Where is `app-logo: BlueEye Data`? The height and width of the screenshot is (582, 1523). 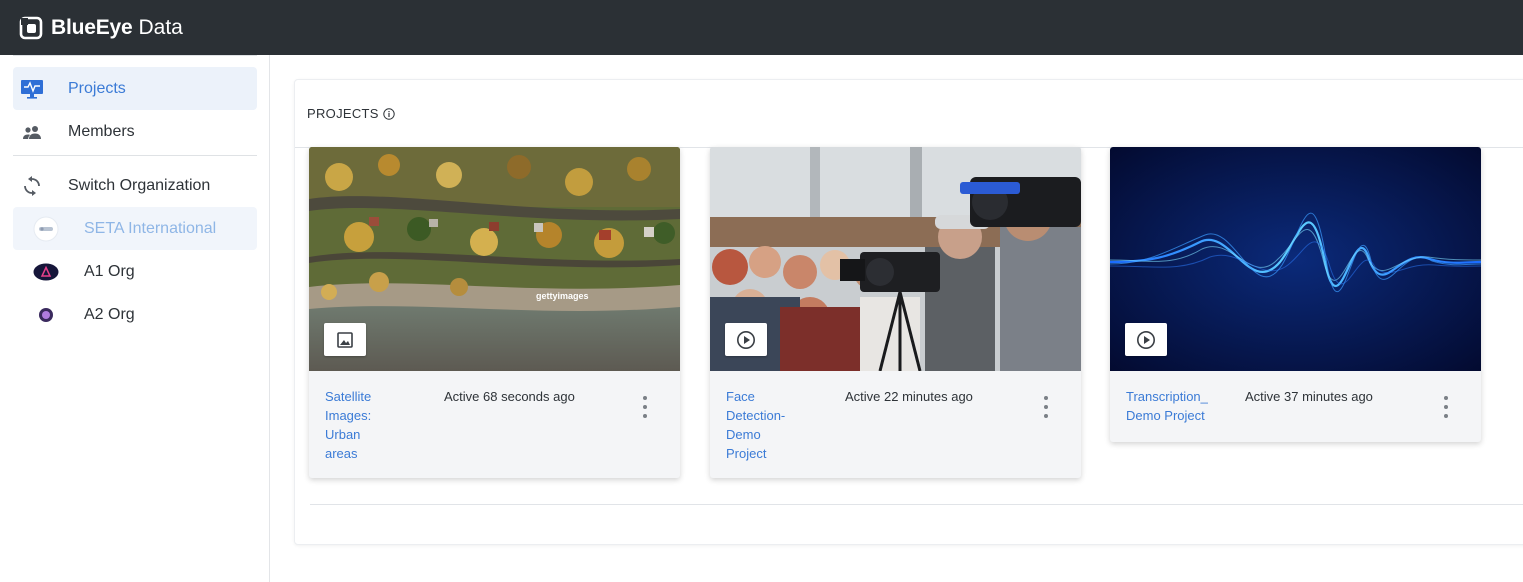 app-logo: BlueEye Data is located at coordinates (101, 28).